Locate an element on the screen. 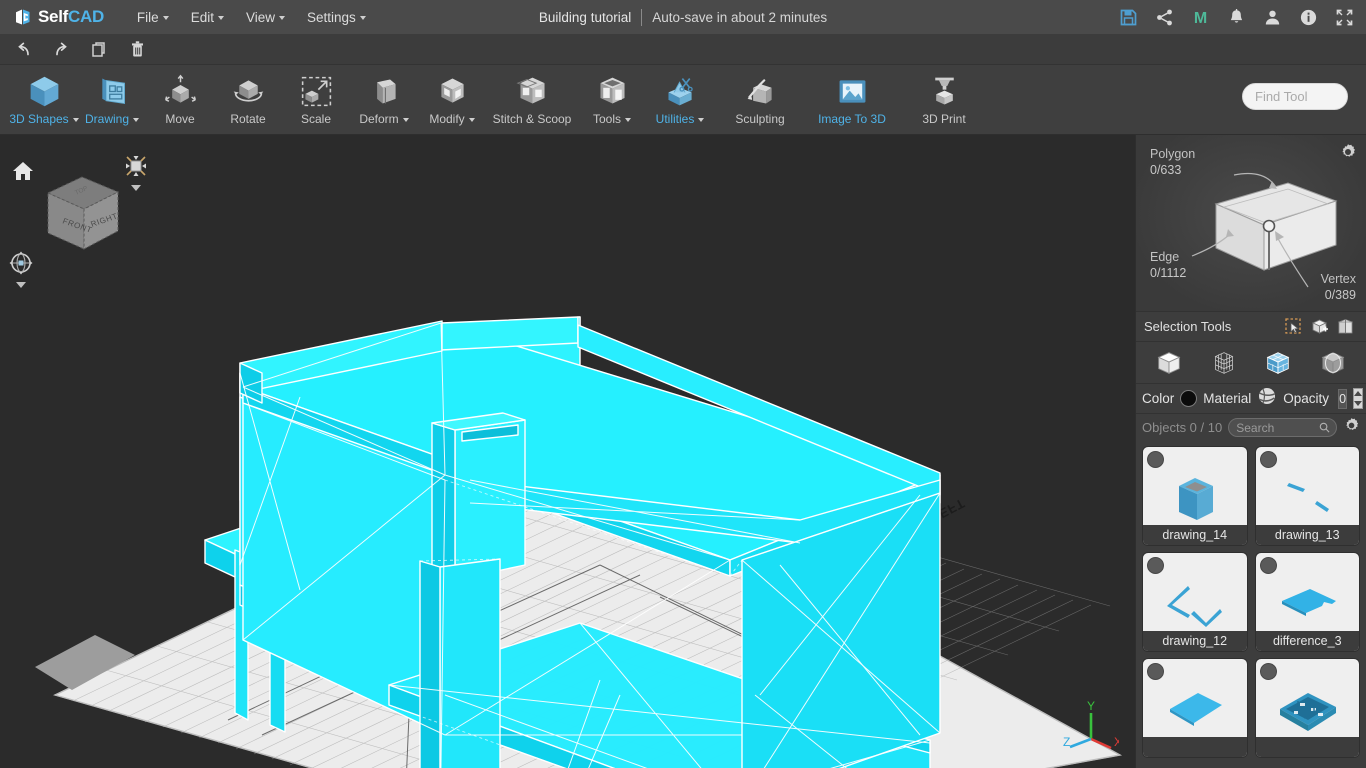  tool-modify: Modify is located at coordinates (452, 99).